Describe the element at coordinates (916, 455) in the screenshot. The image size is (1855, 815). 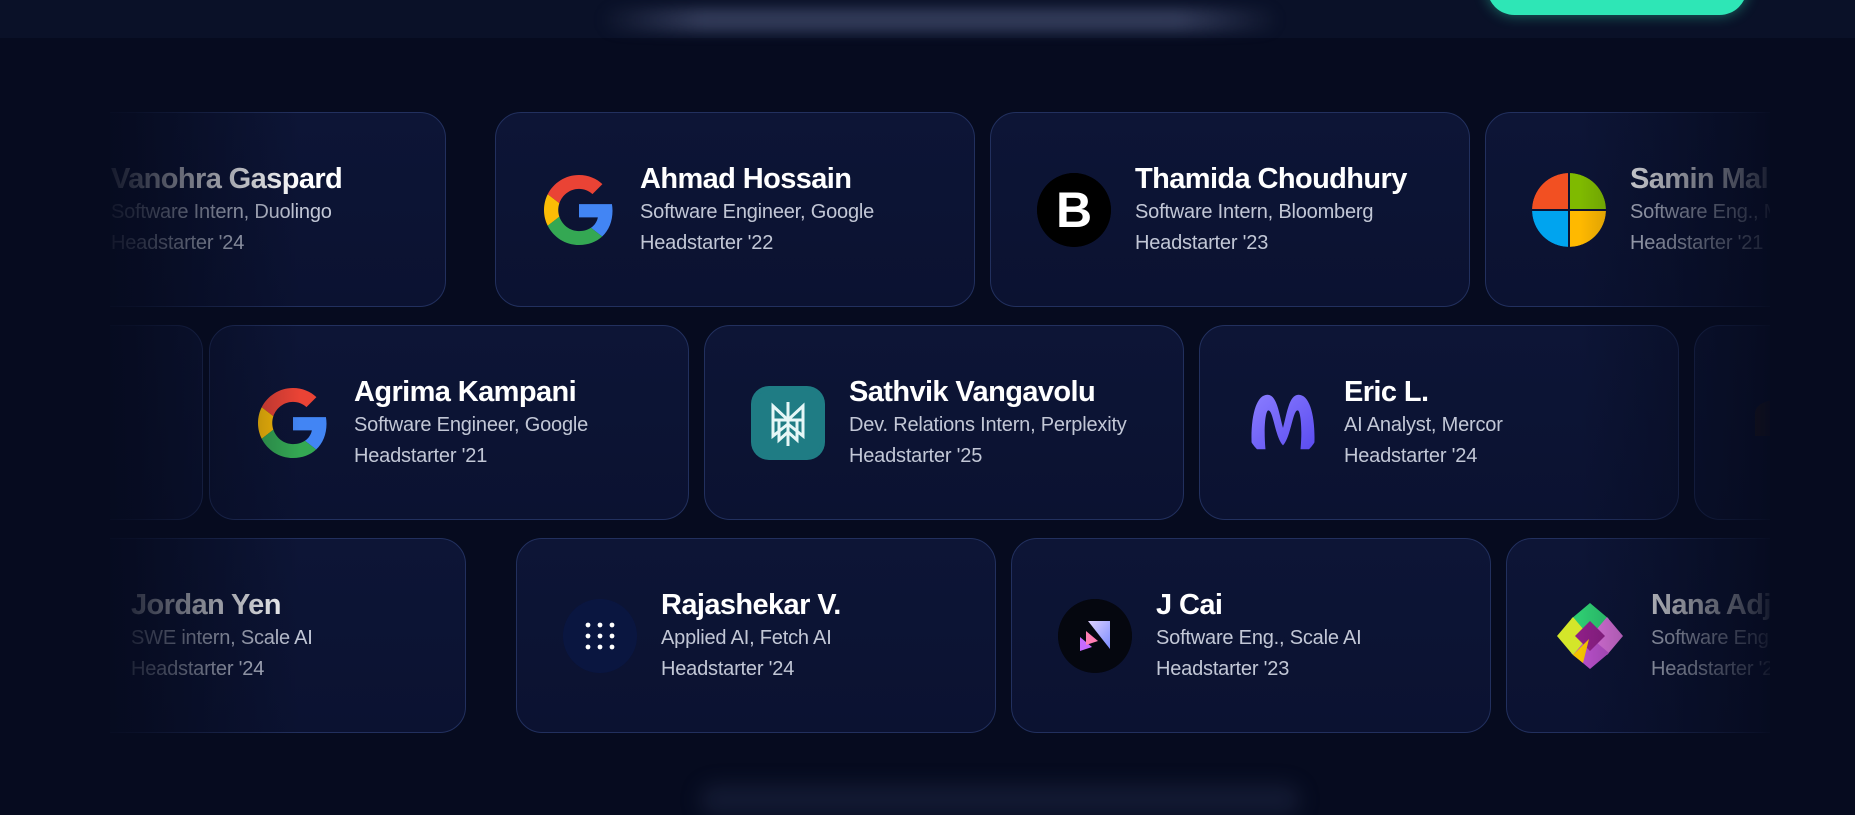
I see `alumni-cohort: Headstarter '25` at that location.